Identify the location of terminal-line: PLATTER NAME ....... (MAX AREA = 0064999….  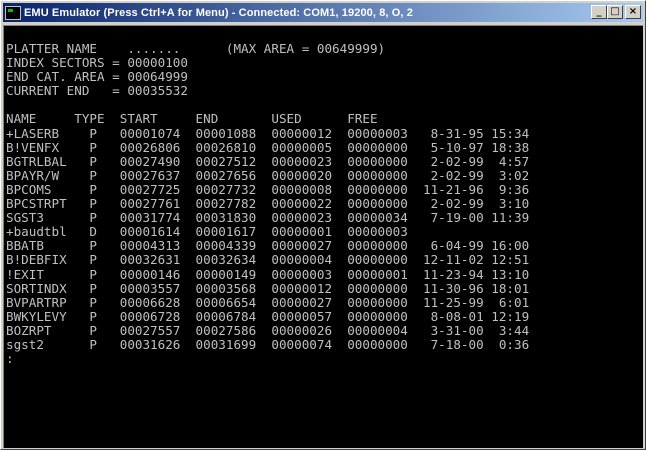
(196, 48).